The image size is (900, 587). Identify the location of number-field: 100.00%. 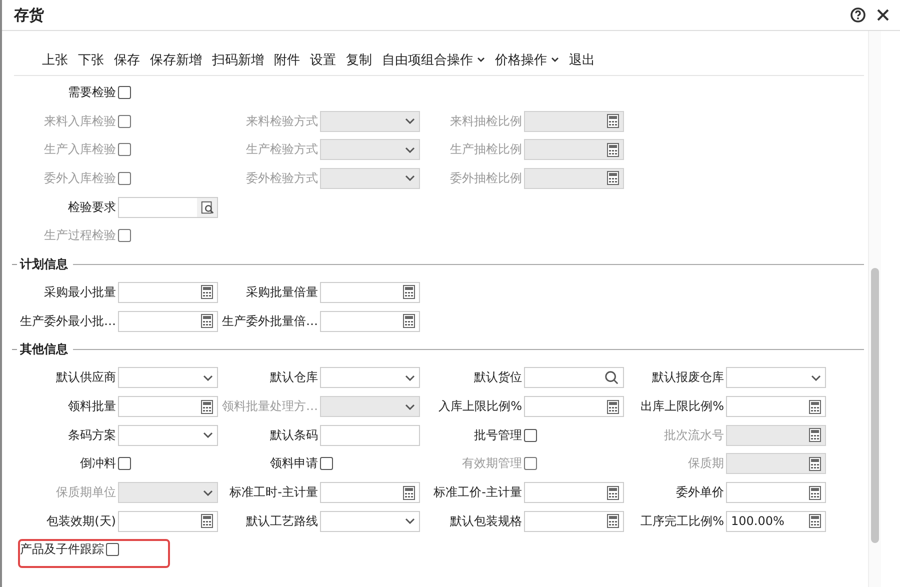
(776, 521).